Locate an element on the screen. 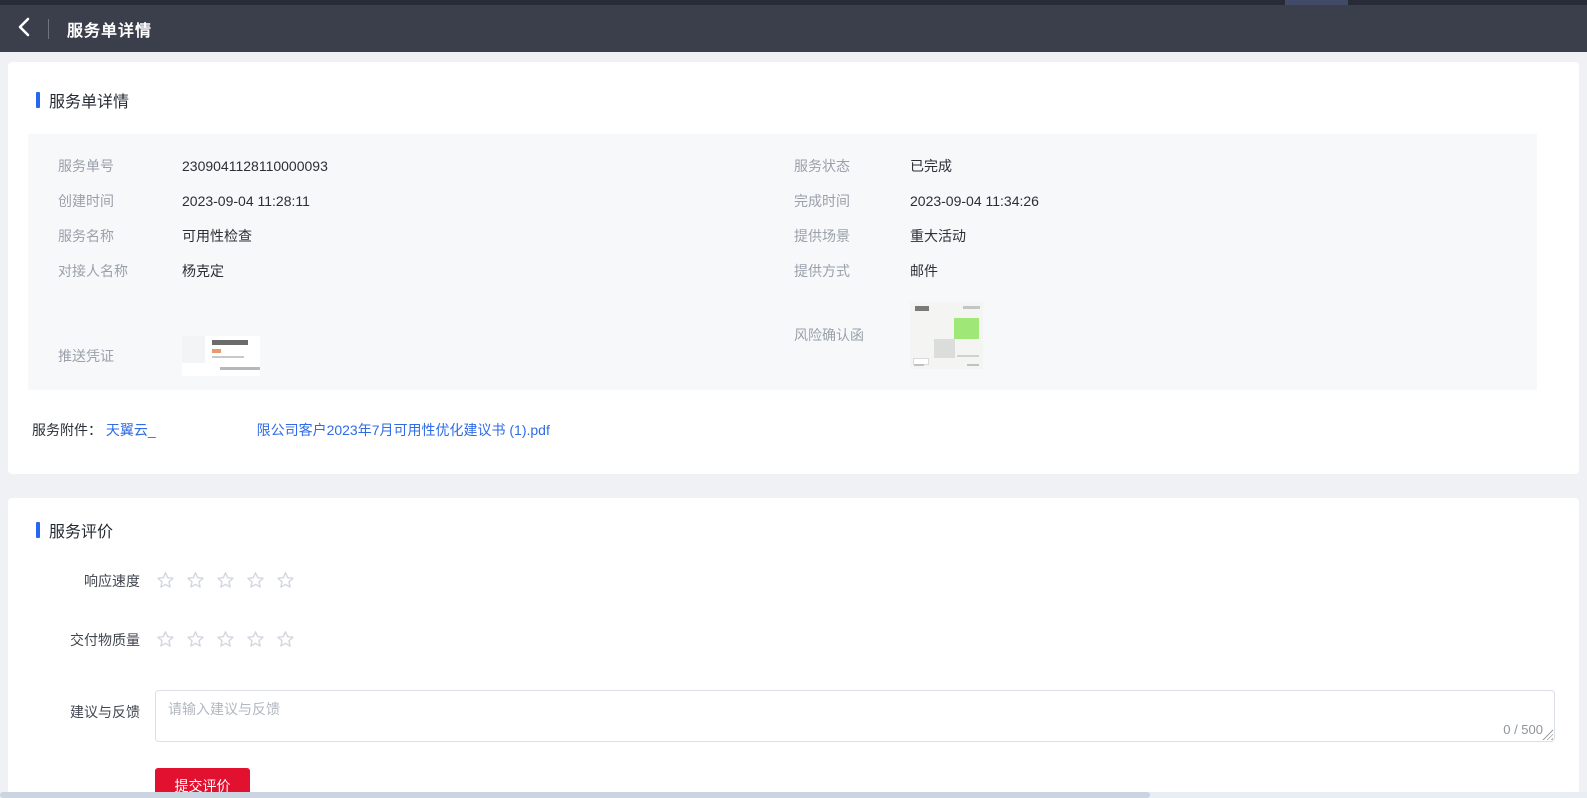  feedback-textarea-wrap: 0 / 500 is located at coordinates (855, 716).